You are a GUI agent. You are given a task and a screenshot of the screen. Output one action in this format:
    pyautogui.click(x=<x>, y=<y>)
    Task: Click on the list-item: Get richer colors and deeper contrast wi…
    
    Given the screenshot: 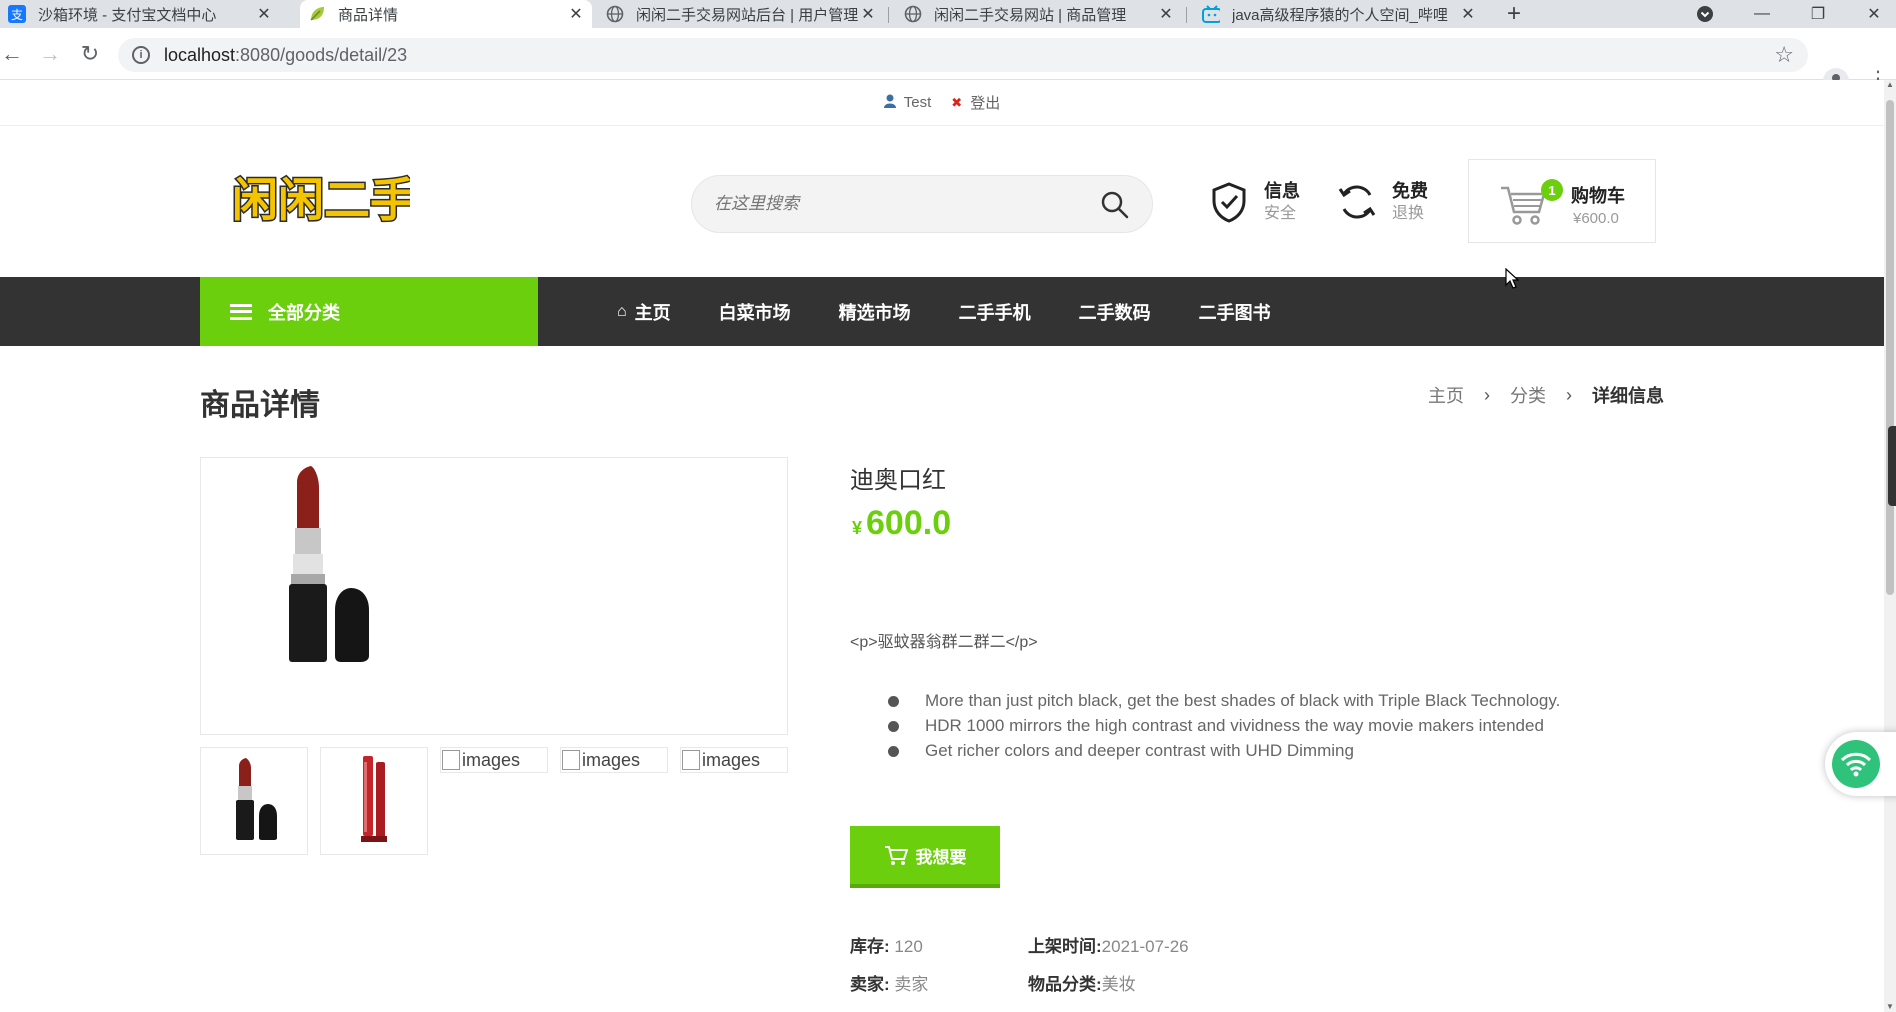 What is the action you would take?
    pyautogui.click(x=1288, y=751)
    